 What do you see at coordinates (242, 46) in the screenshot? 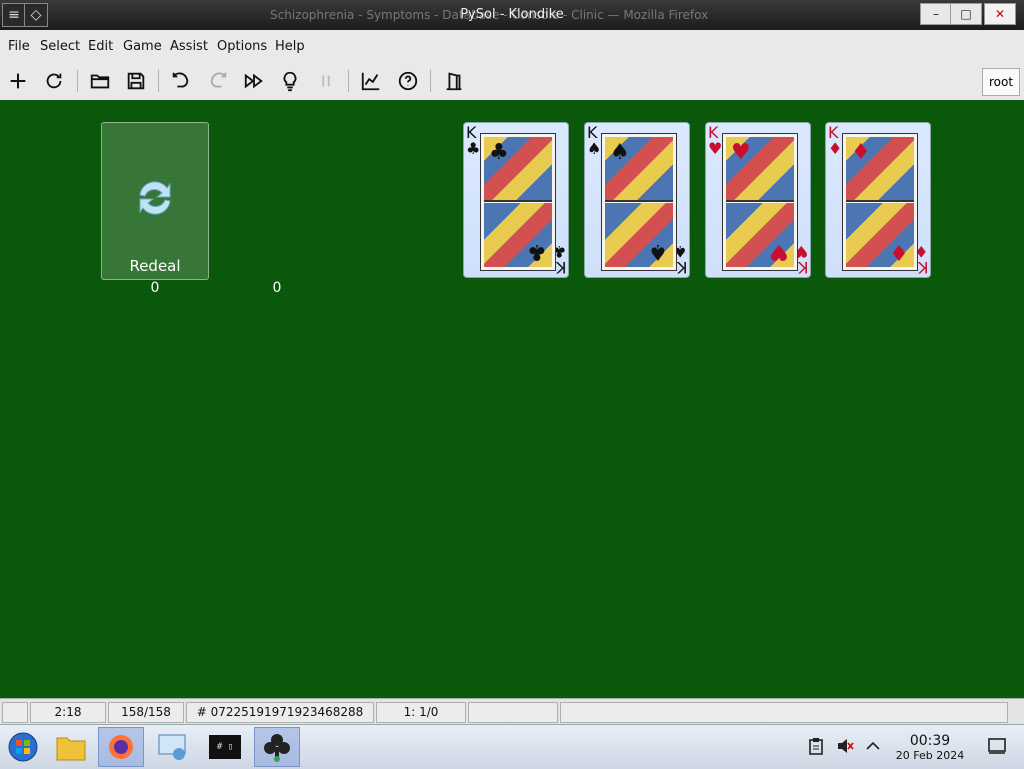
I see `menu-options: Options` at bounding box center [242, 46].